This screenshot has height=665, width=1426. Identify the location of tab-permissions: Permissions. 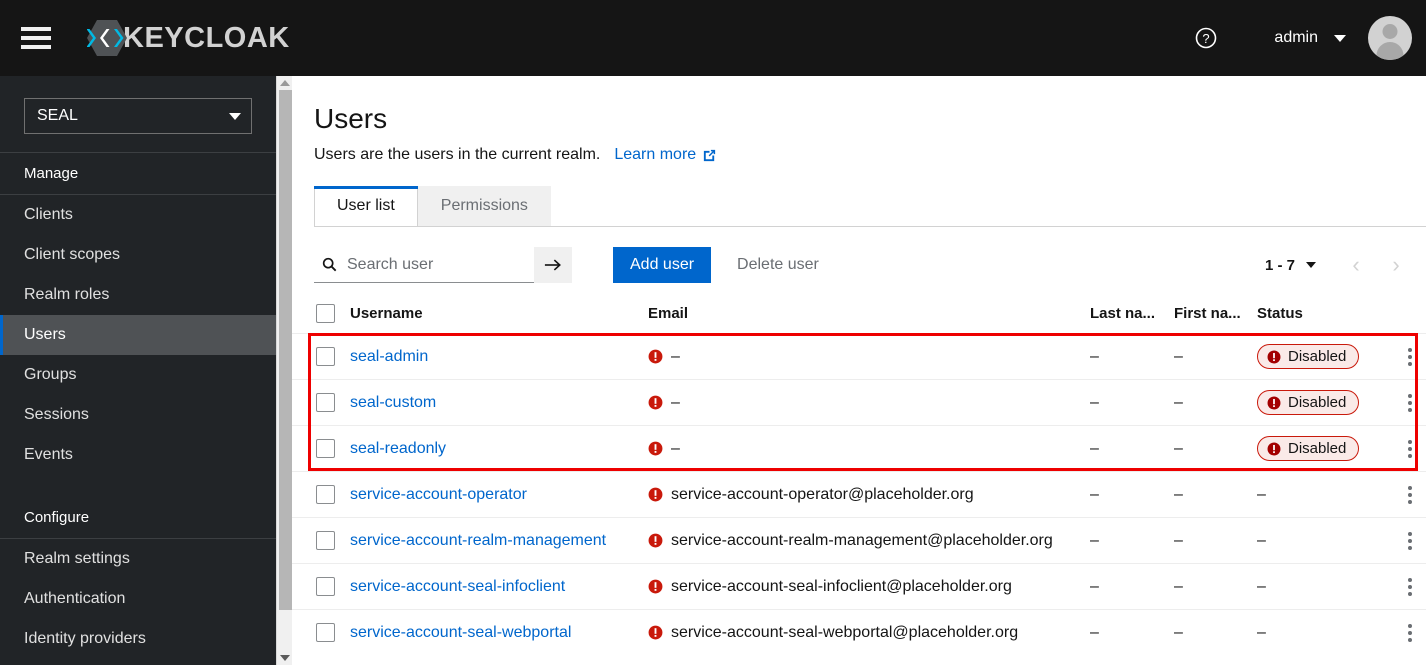
(484, 206).